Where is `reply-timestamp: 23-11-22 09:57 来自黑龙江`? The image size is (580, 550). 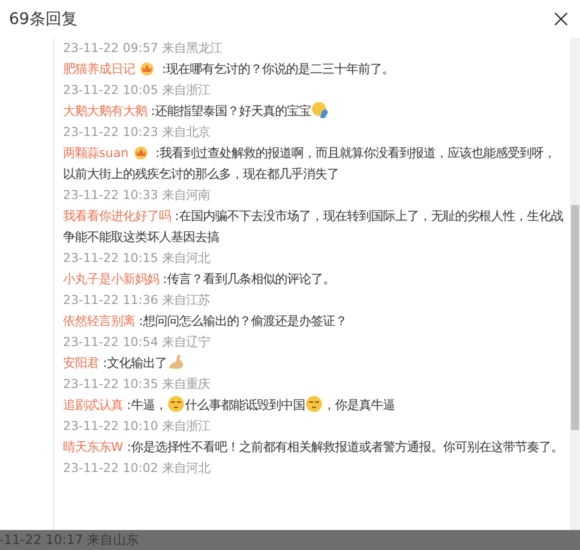
reply-timestamp: 23-11-22 09:57 来自黑龙江 is located at coordinates (143, 48).